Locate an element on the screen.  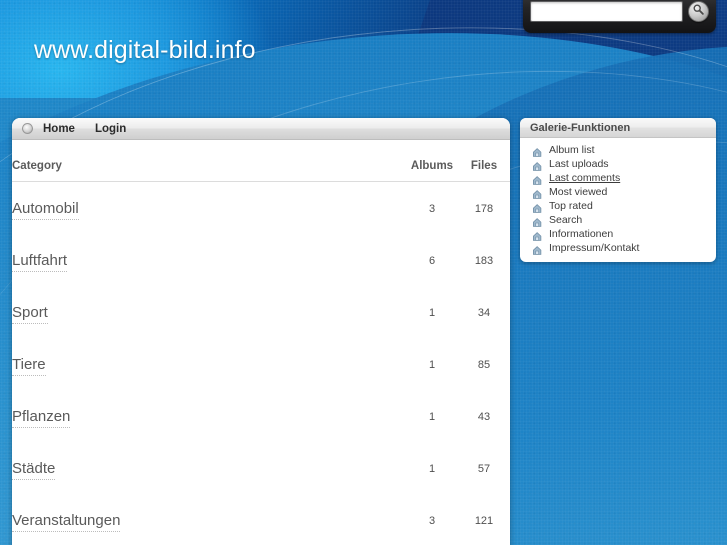
category-link: Tiere is located at coordinates (29, 366).